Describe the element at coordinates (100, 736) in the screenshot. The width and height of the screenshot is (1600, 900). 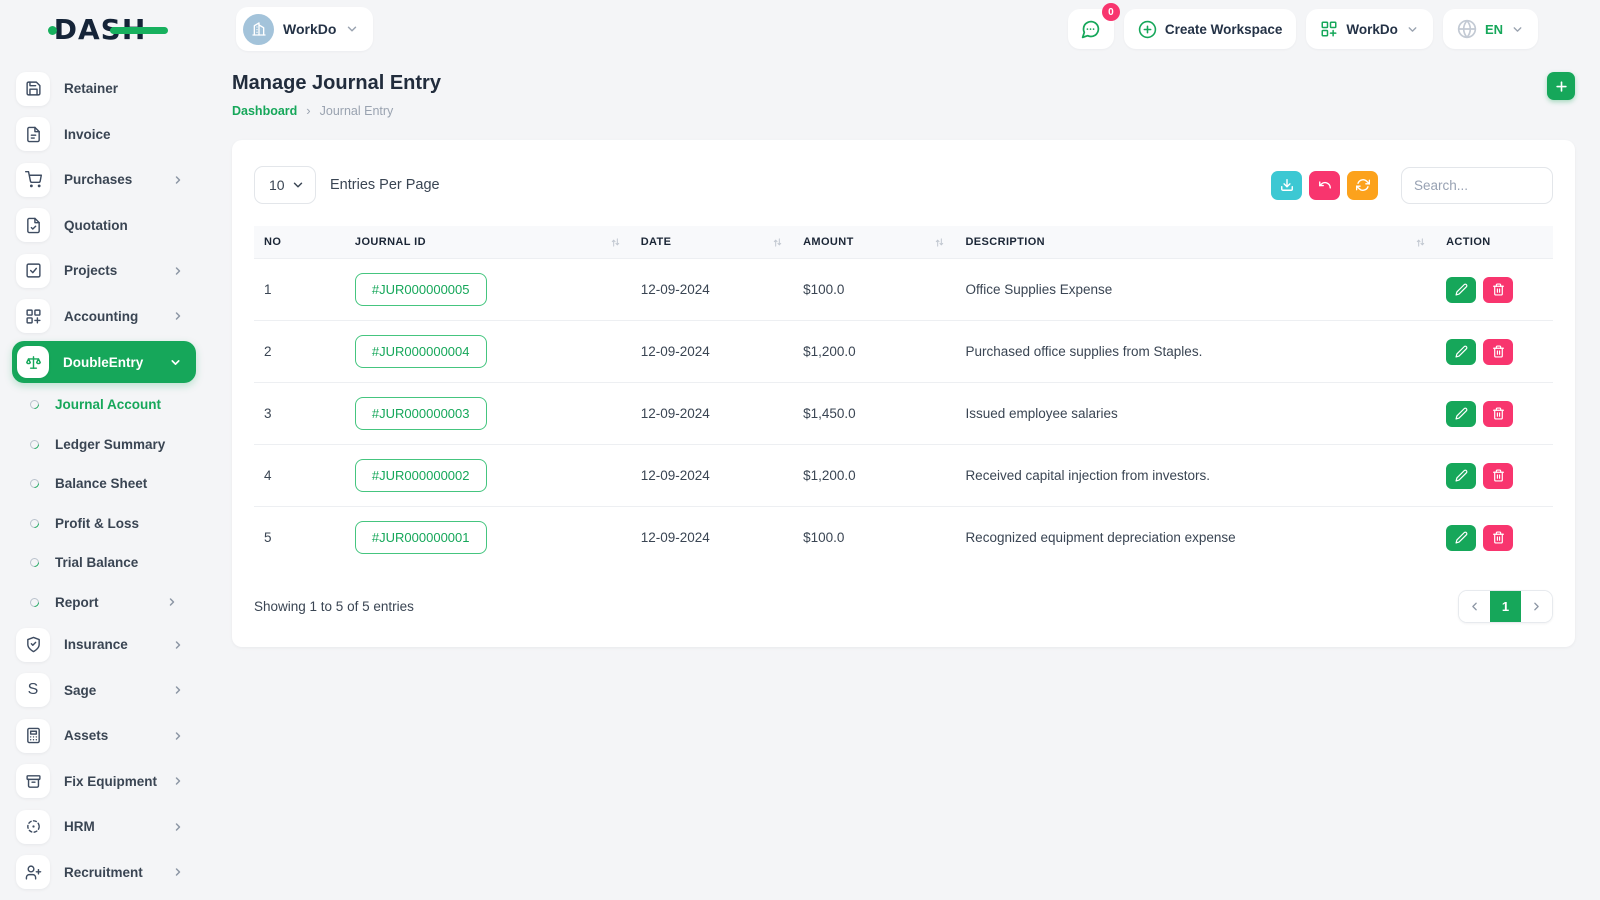
I see `sidebar-item-assets: Assets` at that location.